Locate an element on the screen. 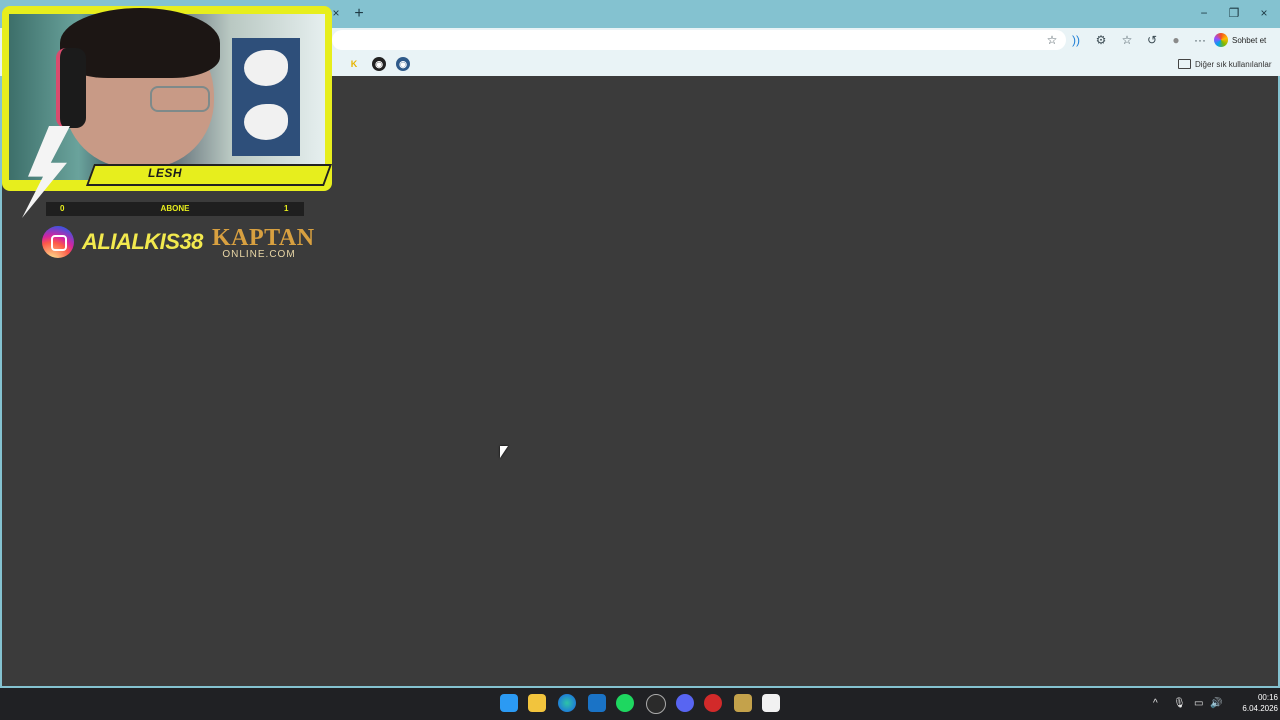 The width and height of the screenshot is (1280, 720). spotify-icon is located at coordinates (625, 703).